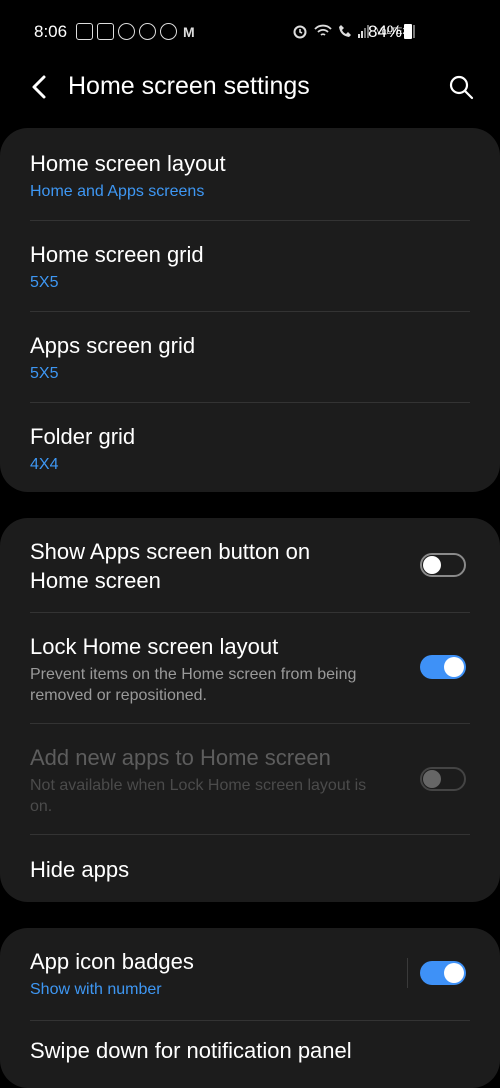  Describe the element at coordinates (44, 282) in the screenshot. I see `home-screen-grid-value: 5X5` at that location.